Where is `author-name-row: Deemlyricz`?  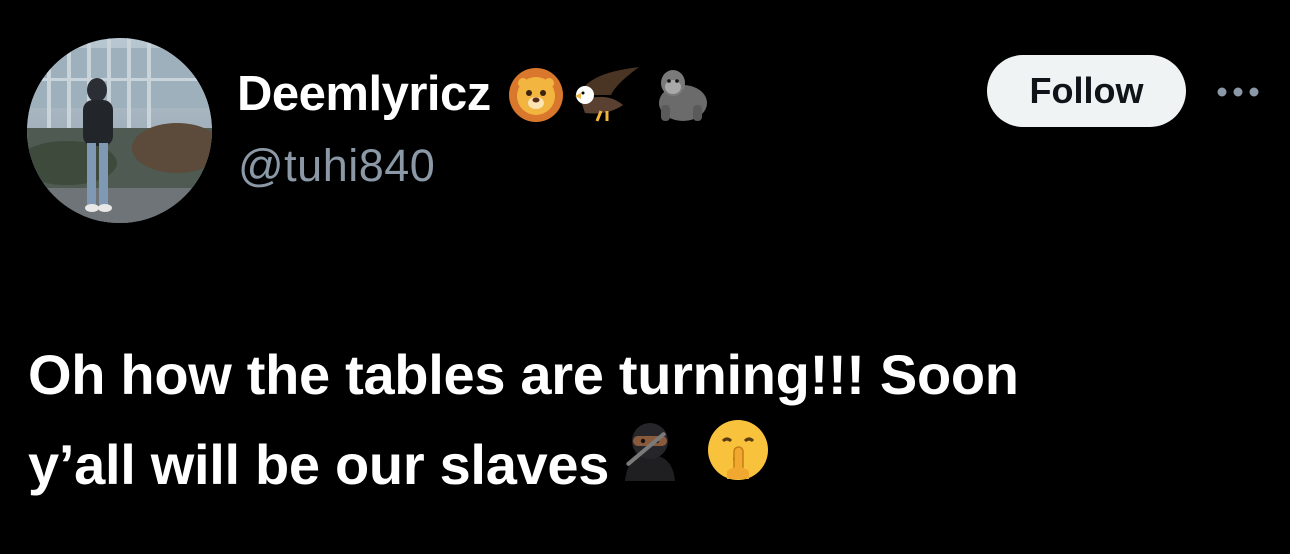
author-name-row: Deemlyricz is located at coordinates (476, 94).